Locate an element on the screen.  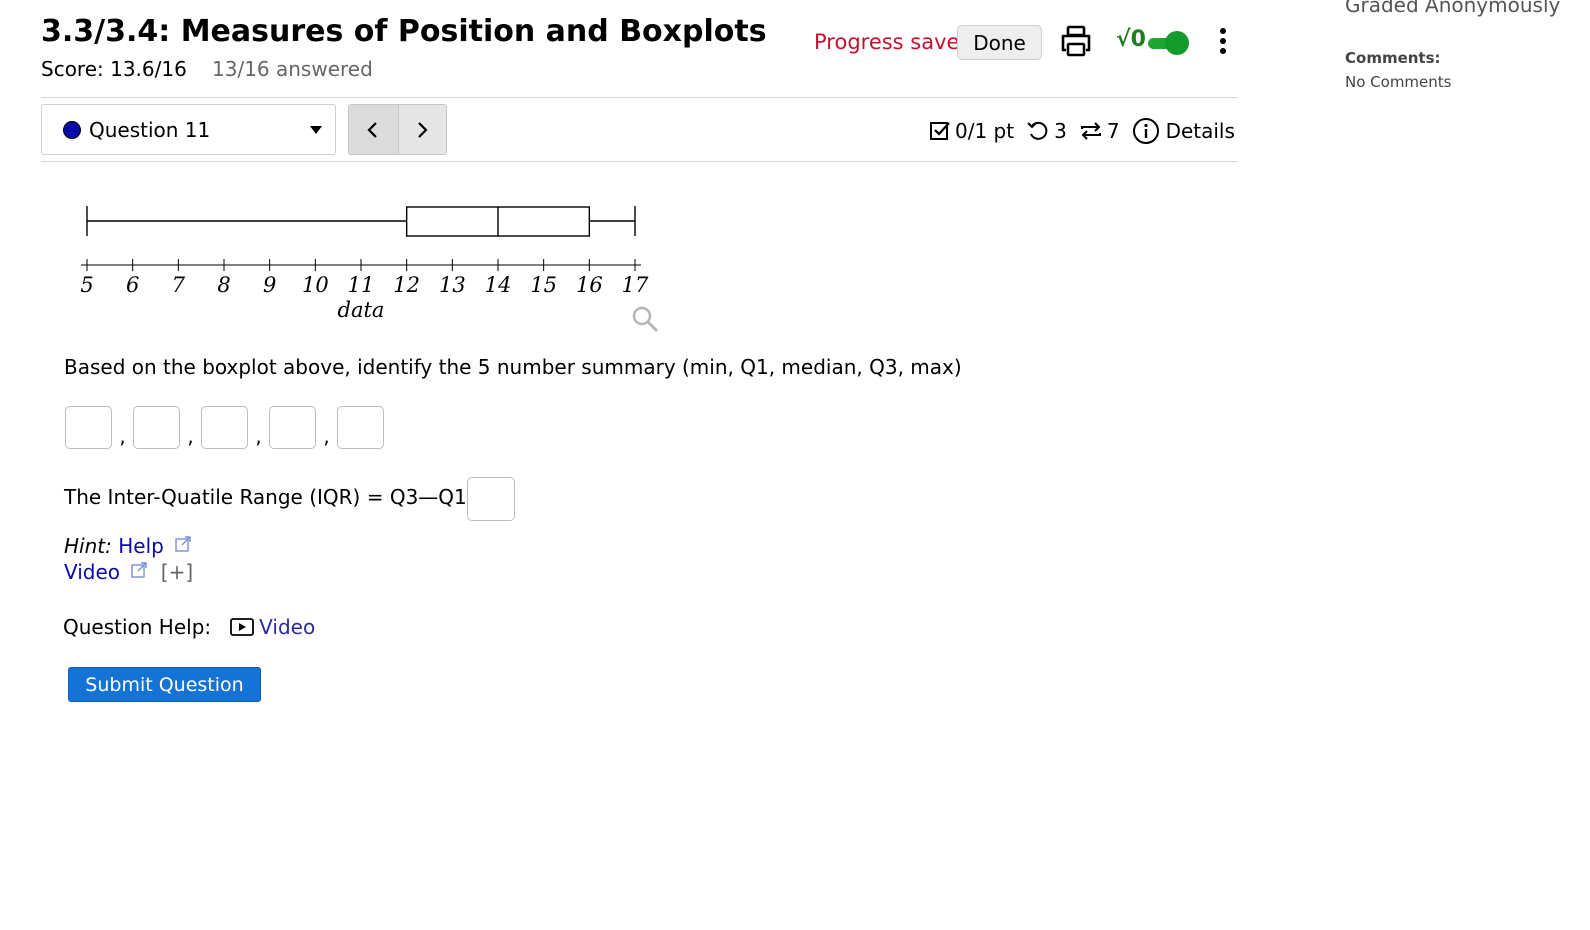
x-tick-label: 15 is located at coordinates (543, 285).